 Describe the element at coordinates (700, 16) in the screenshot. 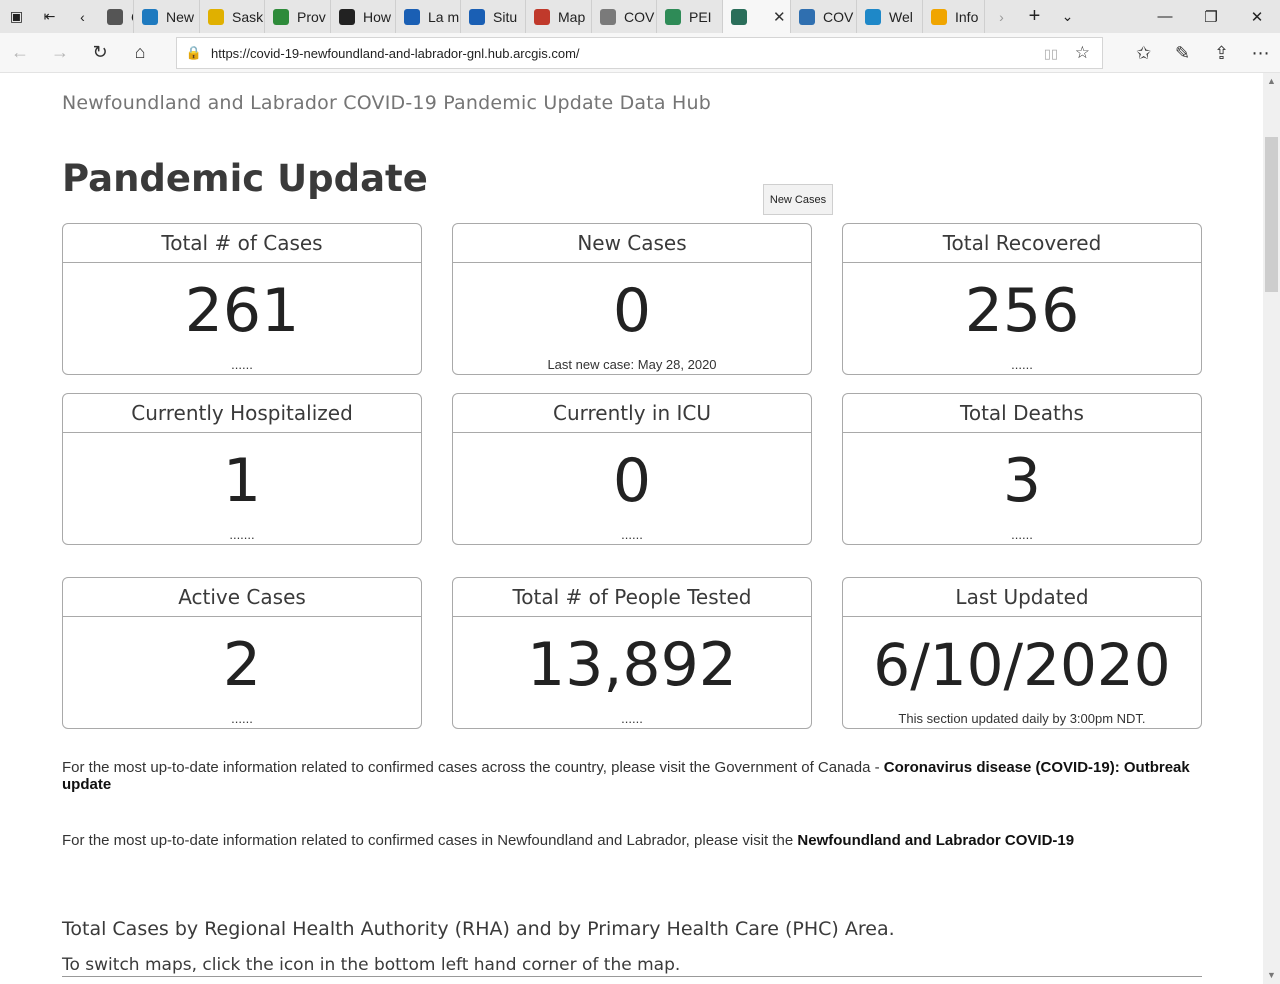

I see `tab-label: PEI` at that location.